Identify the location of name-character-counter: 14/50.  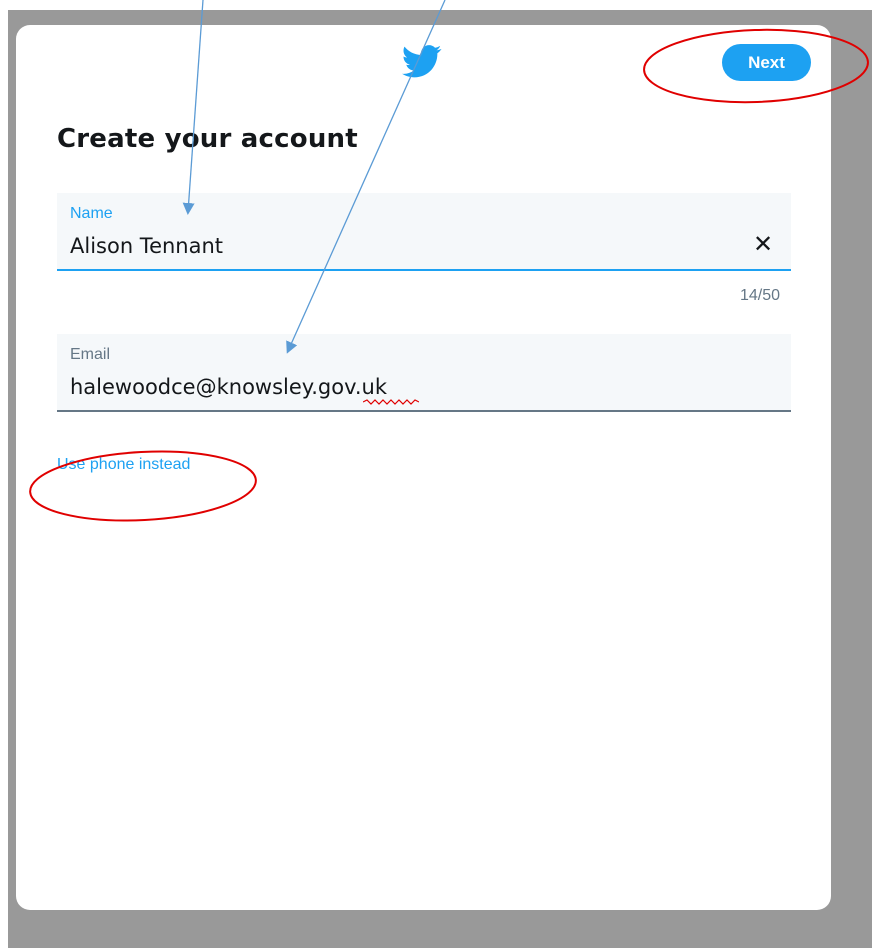
(759, 295).